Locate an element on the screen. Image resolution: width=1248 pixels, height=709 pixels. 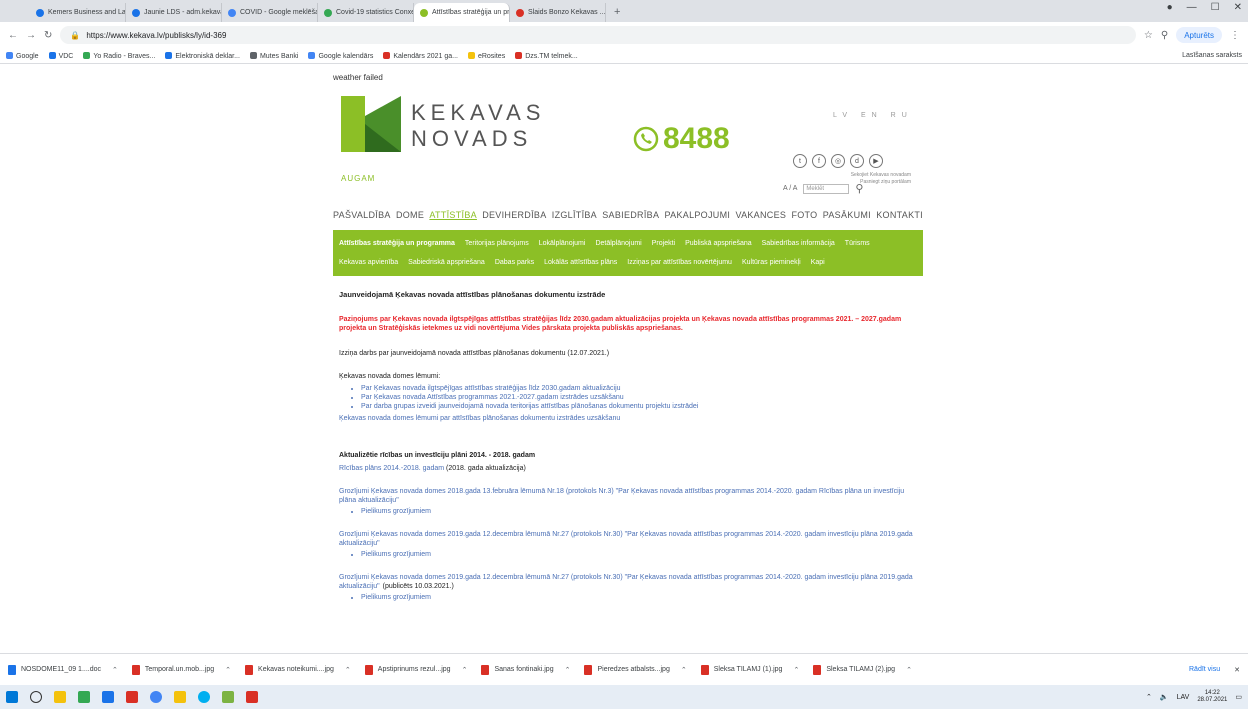
nav-item: SABIEDRĪBA is located at coordinates (630, 215).